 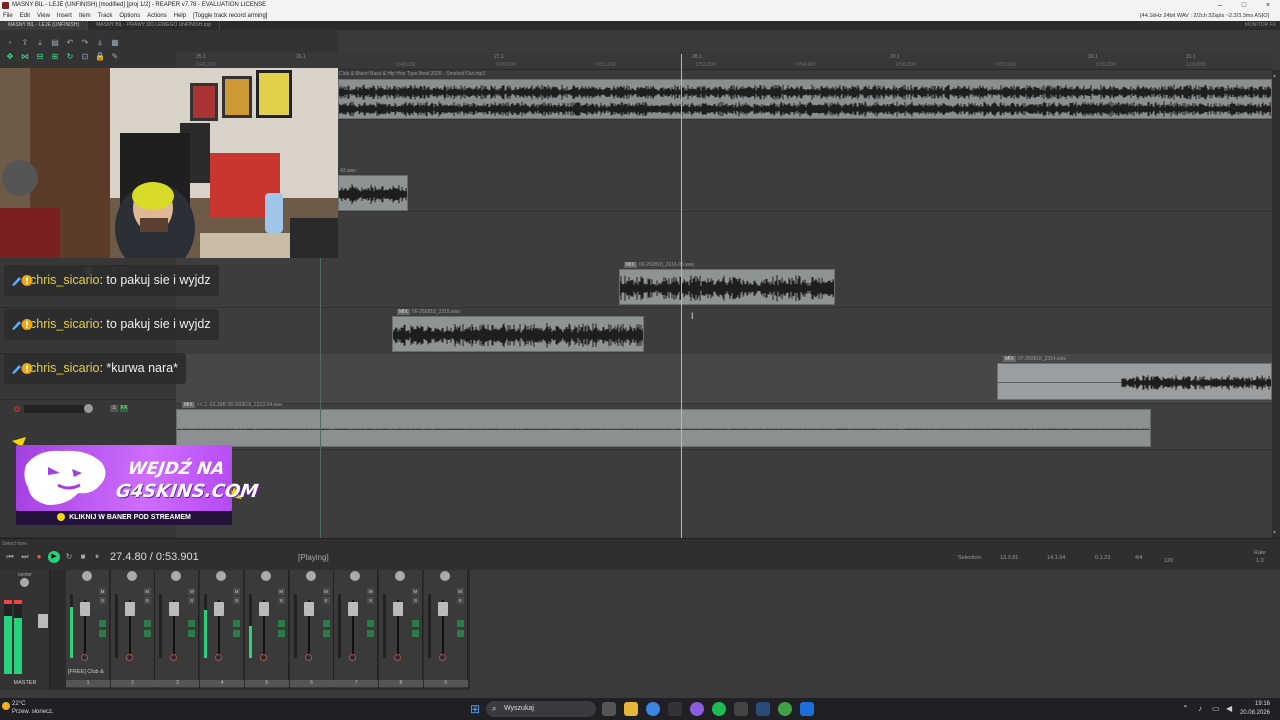 What do you see at coordinates (1260, 561) in the screenshot?
I see `rate-value: 1.0` at bounding box center [1260, 561].